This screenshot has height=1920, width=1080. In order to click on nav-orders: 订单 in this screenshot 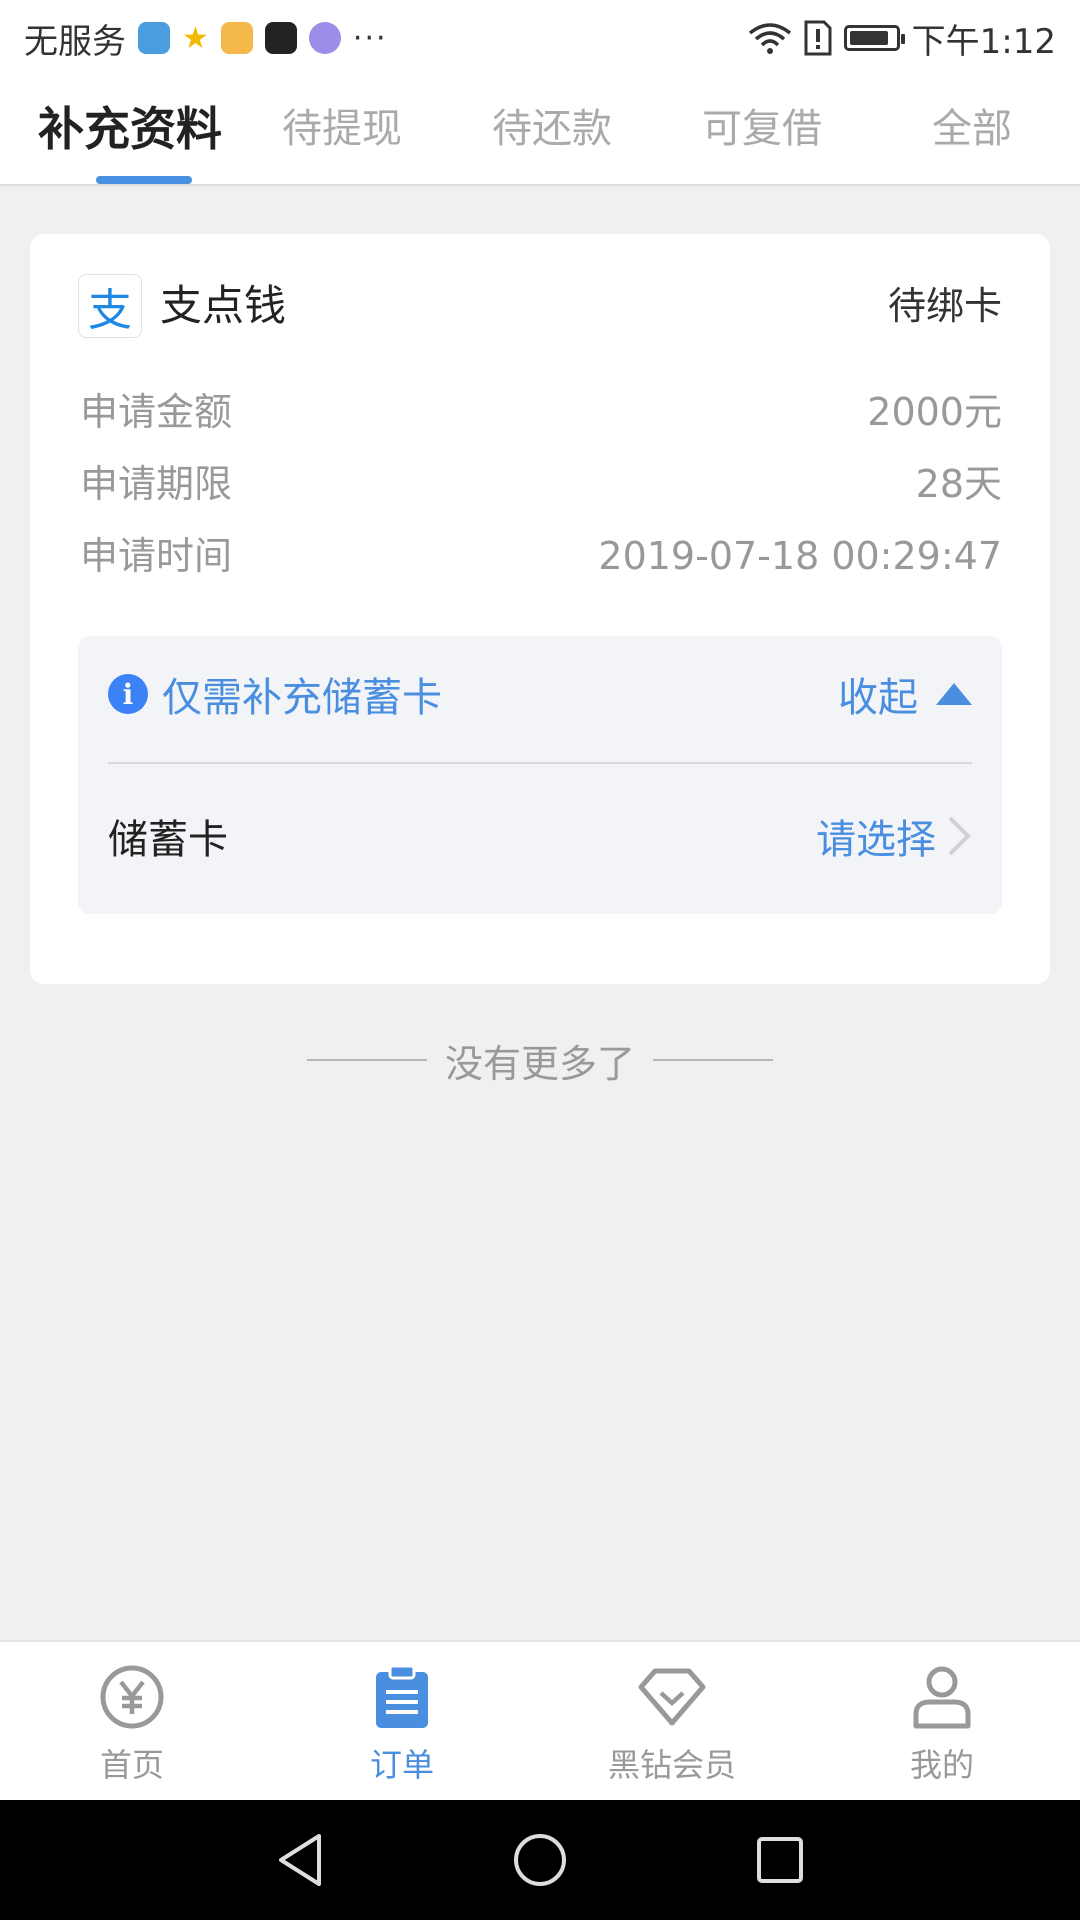, I will do `click(402, 1727)`.